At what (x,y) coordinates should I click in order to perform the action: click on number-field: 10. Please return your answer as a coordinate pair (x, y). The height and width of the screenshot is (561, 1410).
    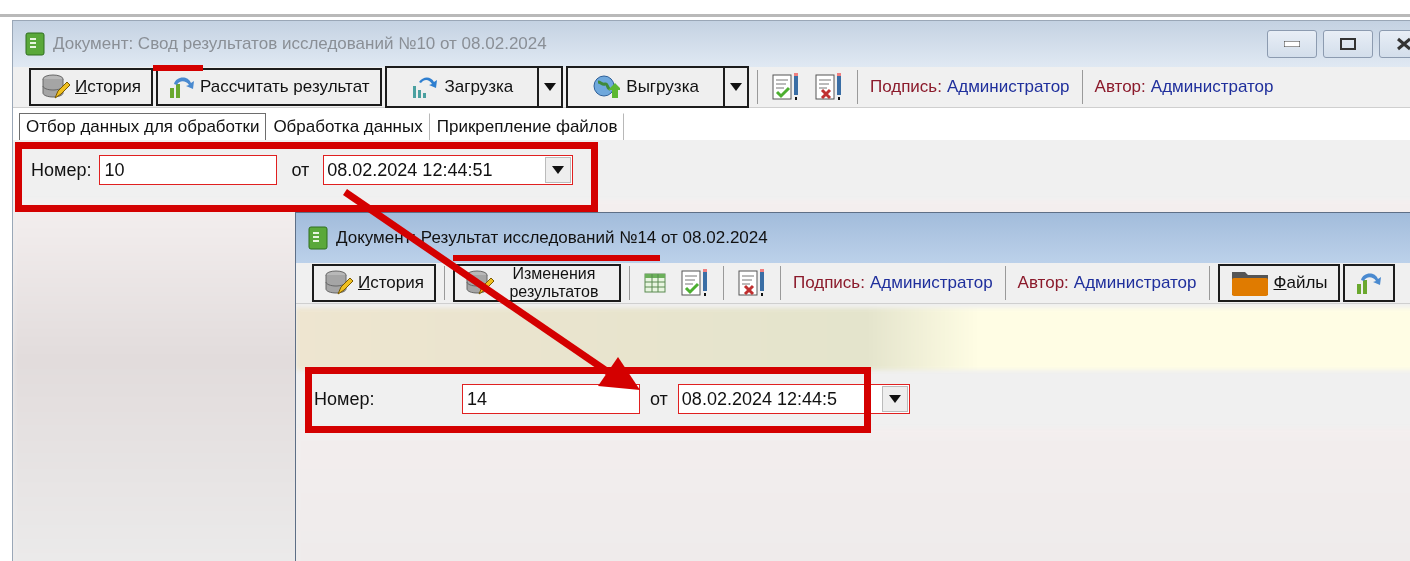
    Looking at the image, I should click on (188, 170).